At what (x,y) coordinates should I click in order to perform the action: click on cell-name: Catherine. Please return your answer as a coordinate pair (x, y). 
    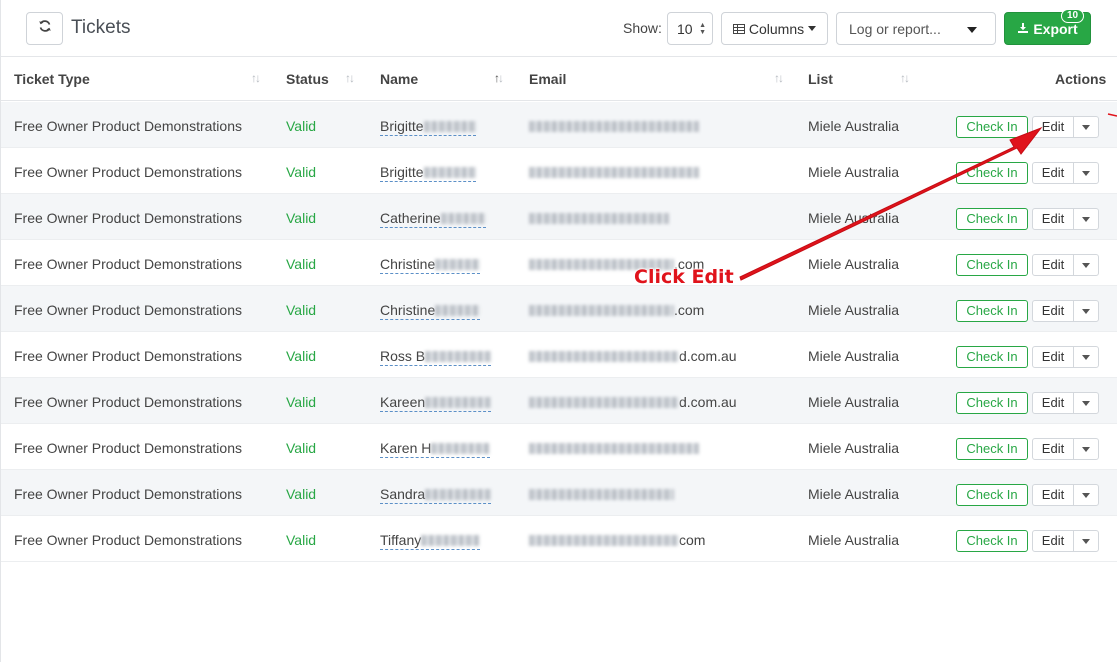
    Looking at the image, I should click on (433, 219).